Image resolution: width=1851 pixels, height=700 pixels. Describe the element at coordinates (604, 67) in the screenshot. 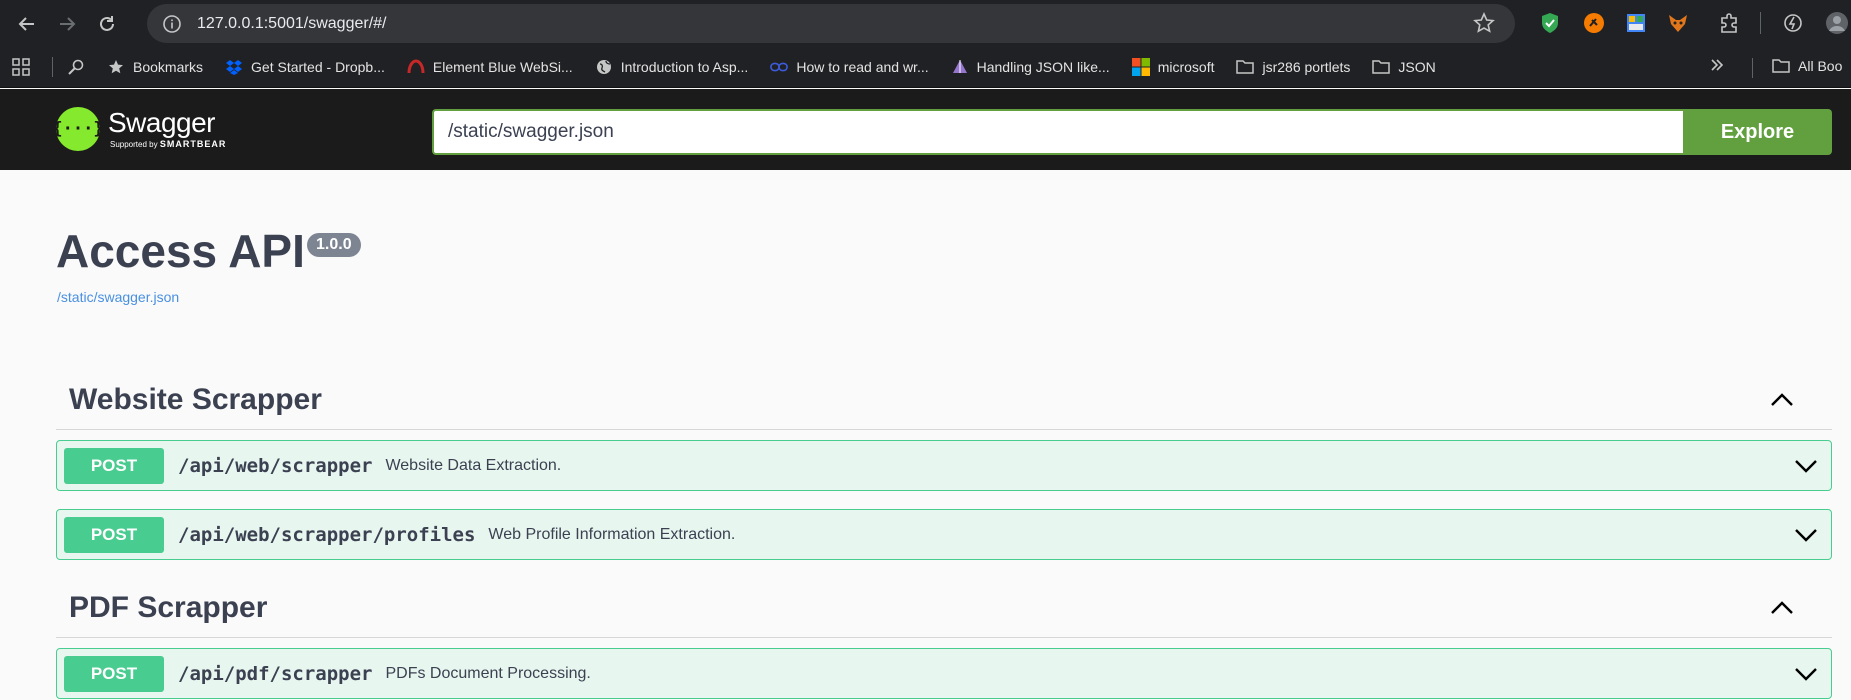

I see `globe-icon` at that location.